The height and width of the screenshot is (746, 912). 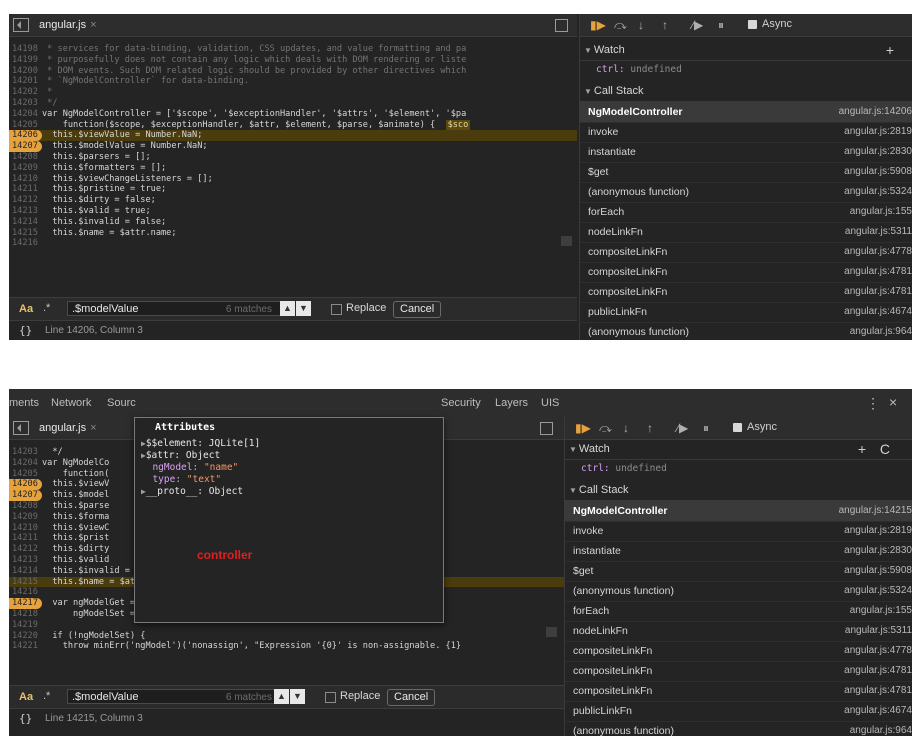 I want to click on watch-expression: ctrl: undefined, so click(x=738, y=469).